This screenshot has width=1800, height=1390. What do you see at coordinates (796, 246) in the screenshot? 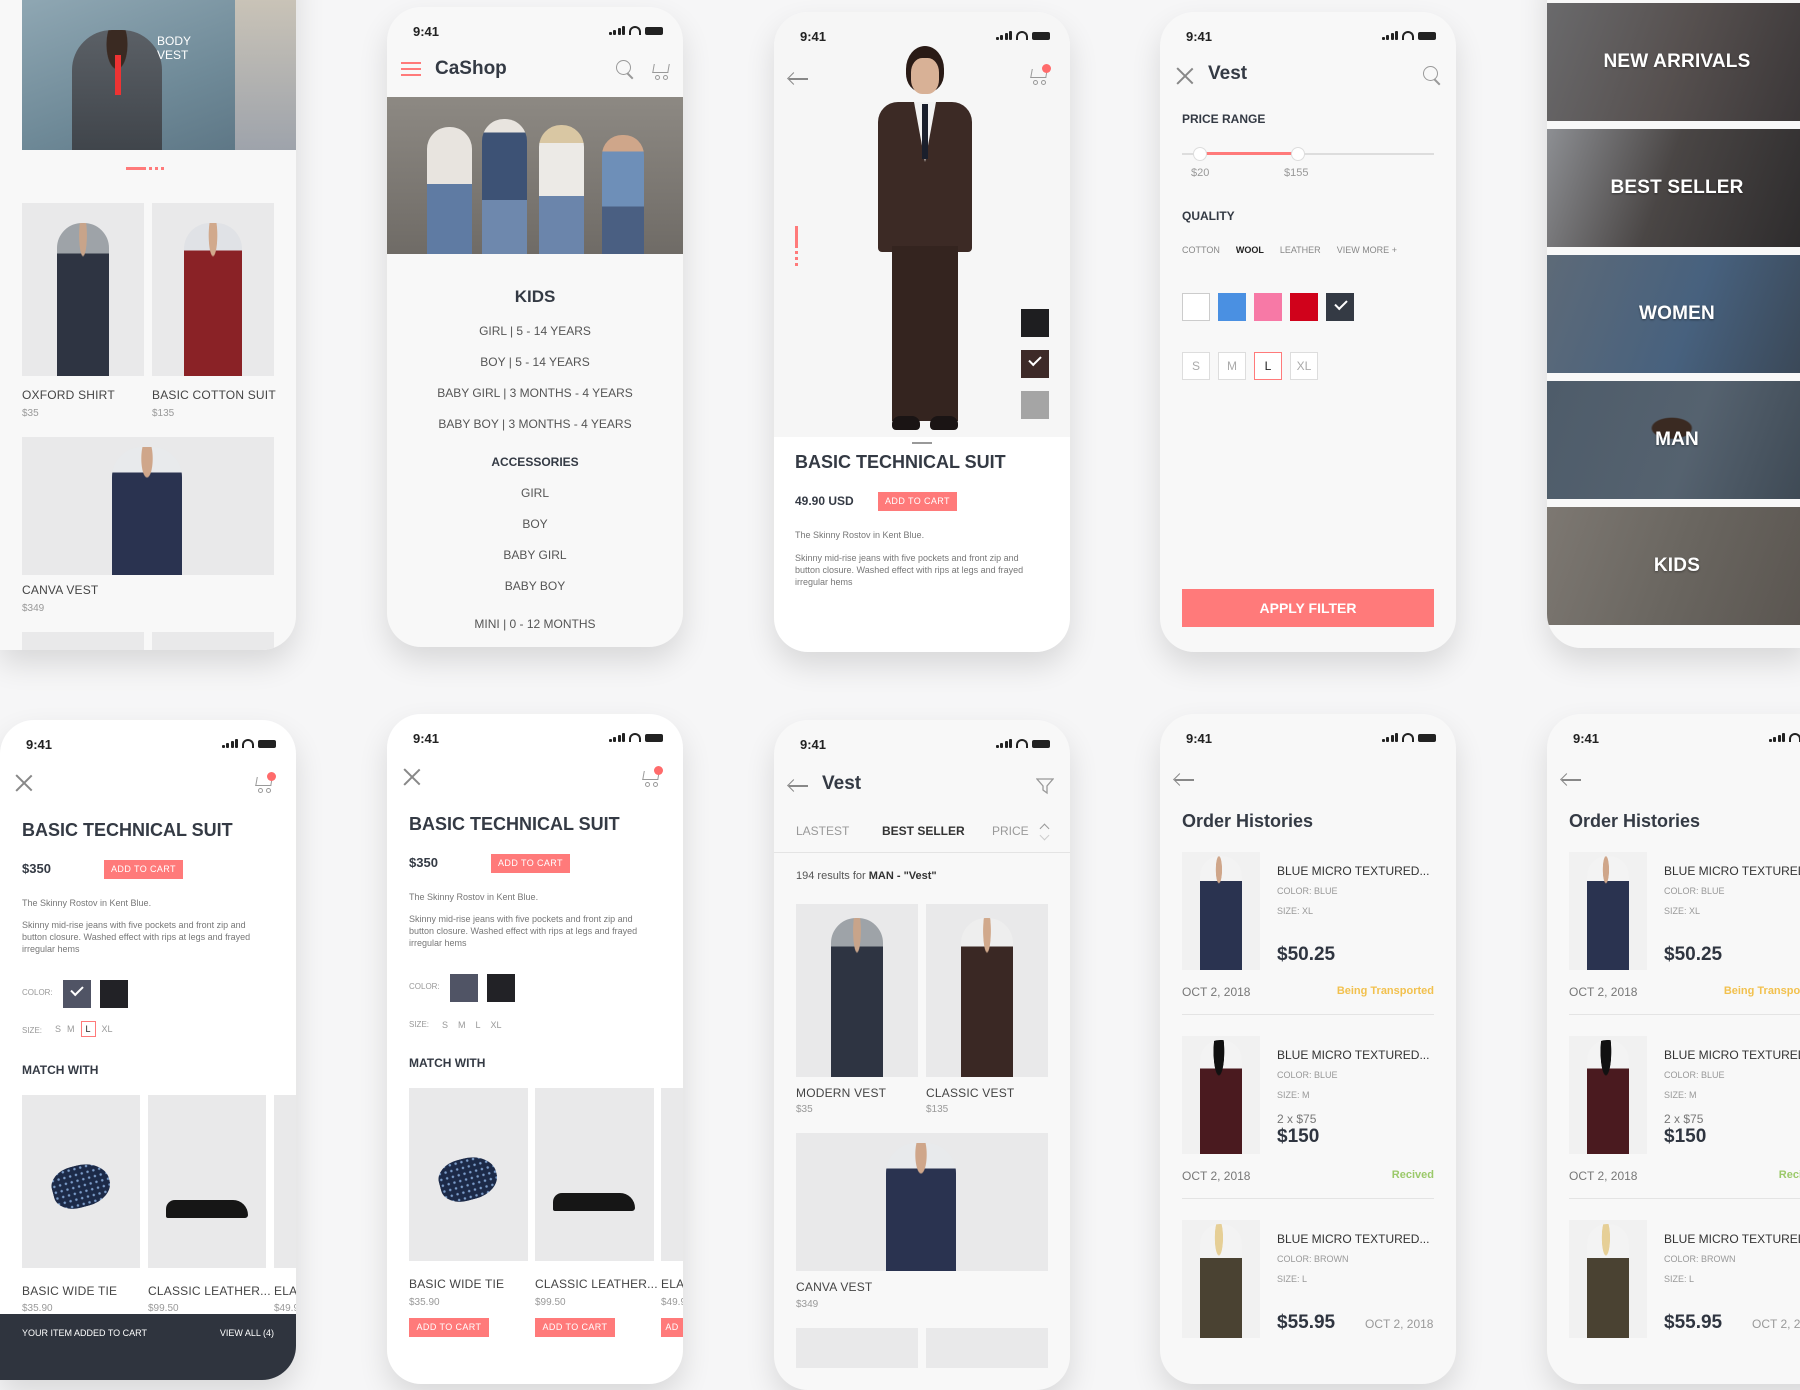
I see `image-pager` at bounding box center [796, 246].